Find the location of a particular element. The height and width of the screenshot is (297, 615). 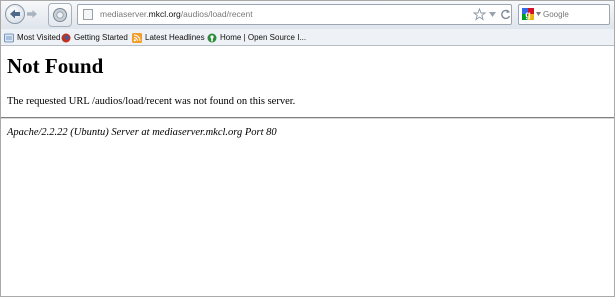

bookmark-most-visited: Most Visited is located at coordinates (32, 37).